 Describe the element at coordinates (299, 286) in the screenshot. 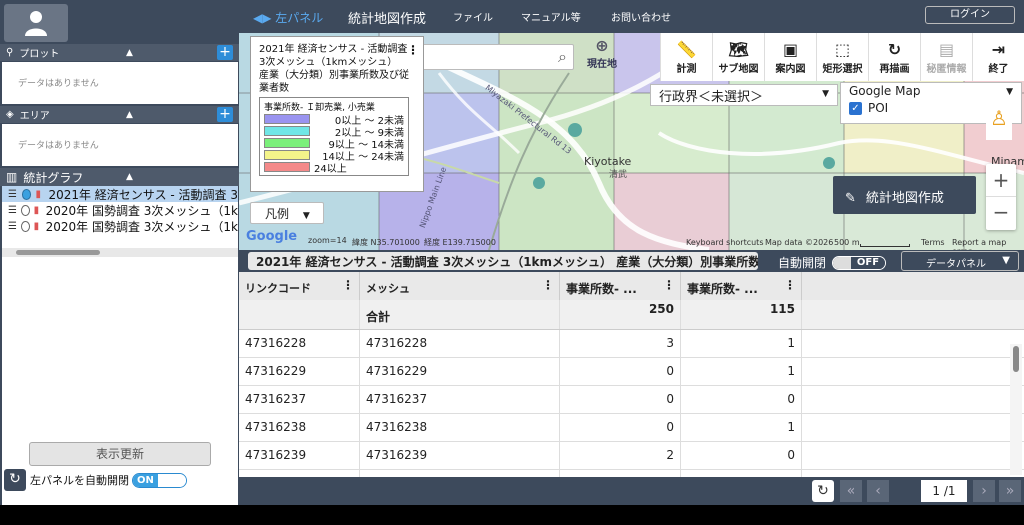

I see `col-header-link-code: リンクコード ⋮` at that location.